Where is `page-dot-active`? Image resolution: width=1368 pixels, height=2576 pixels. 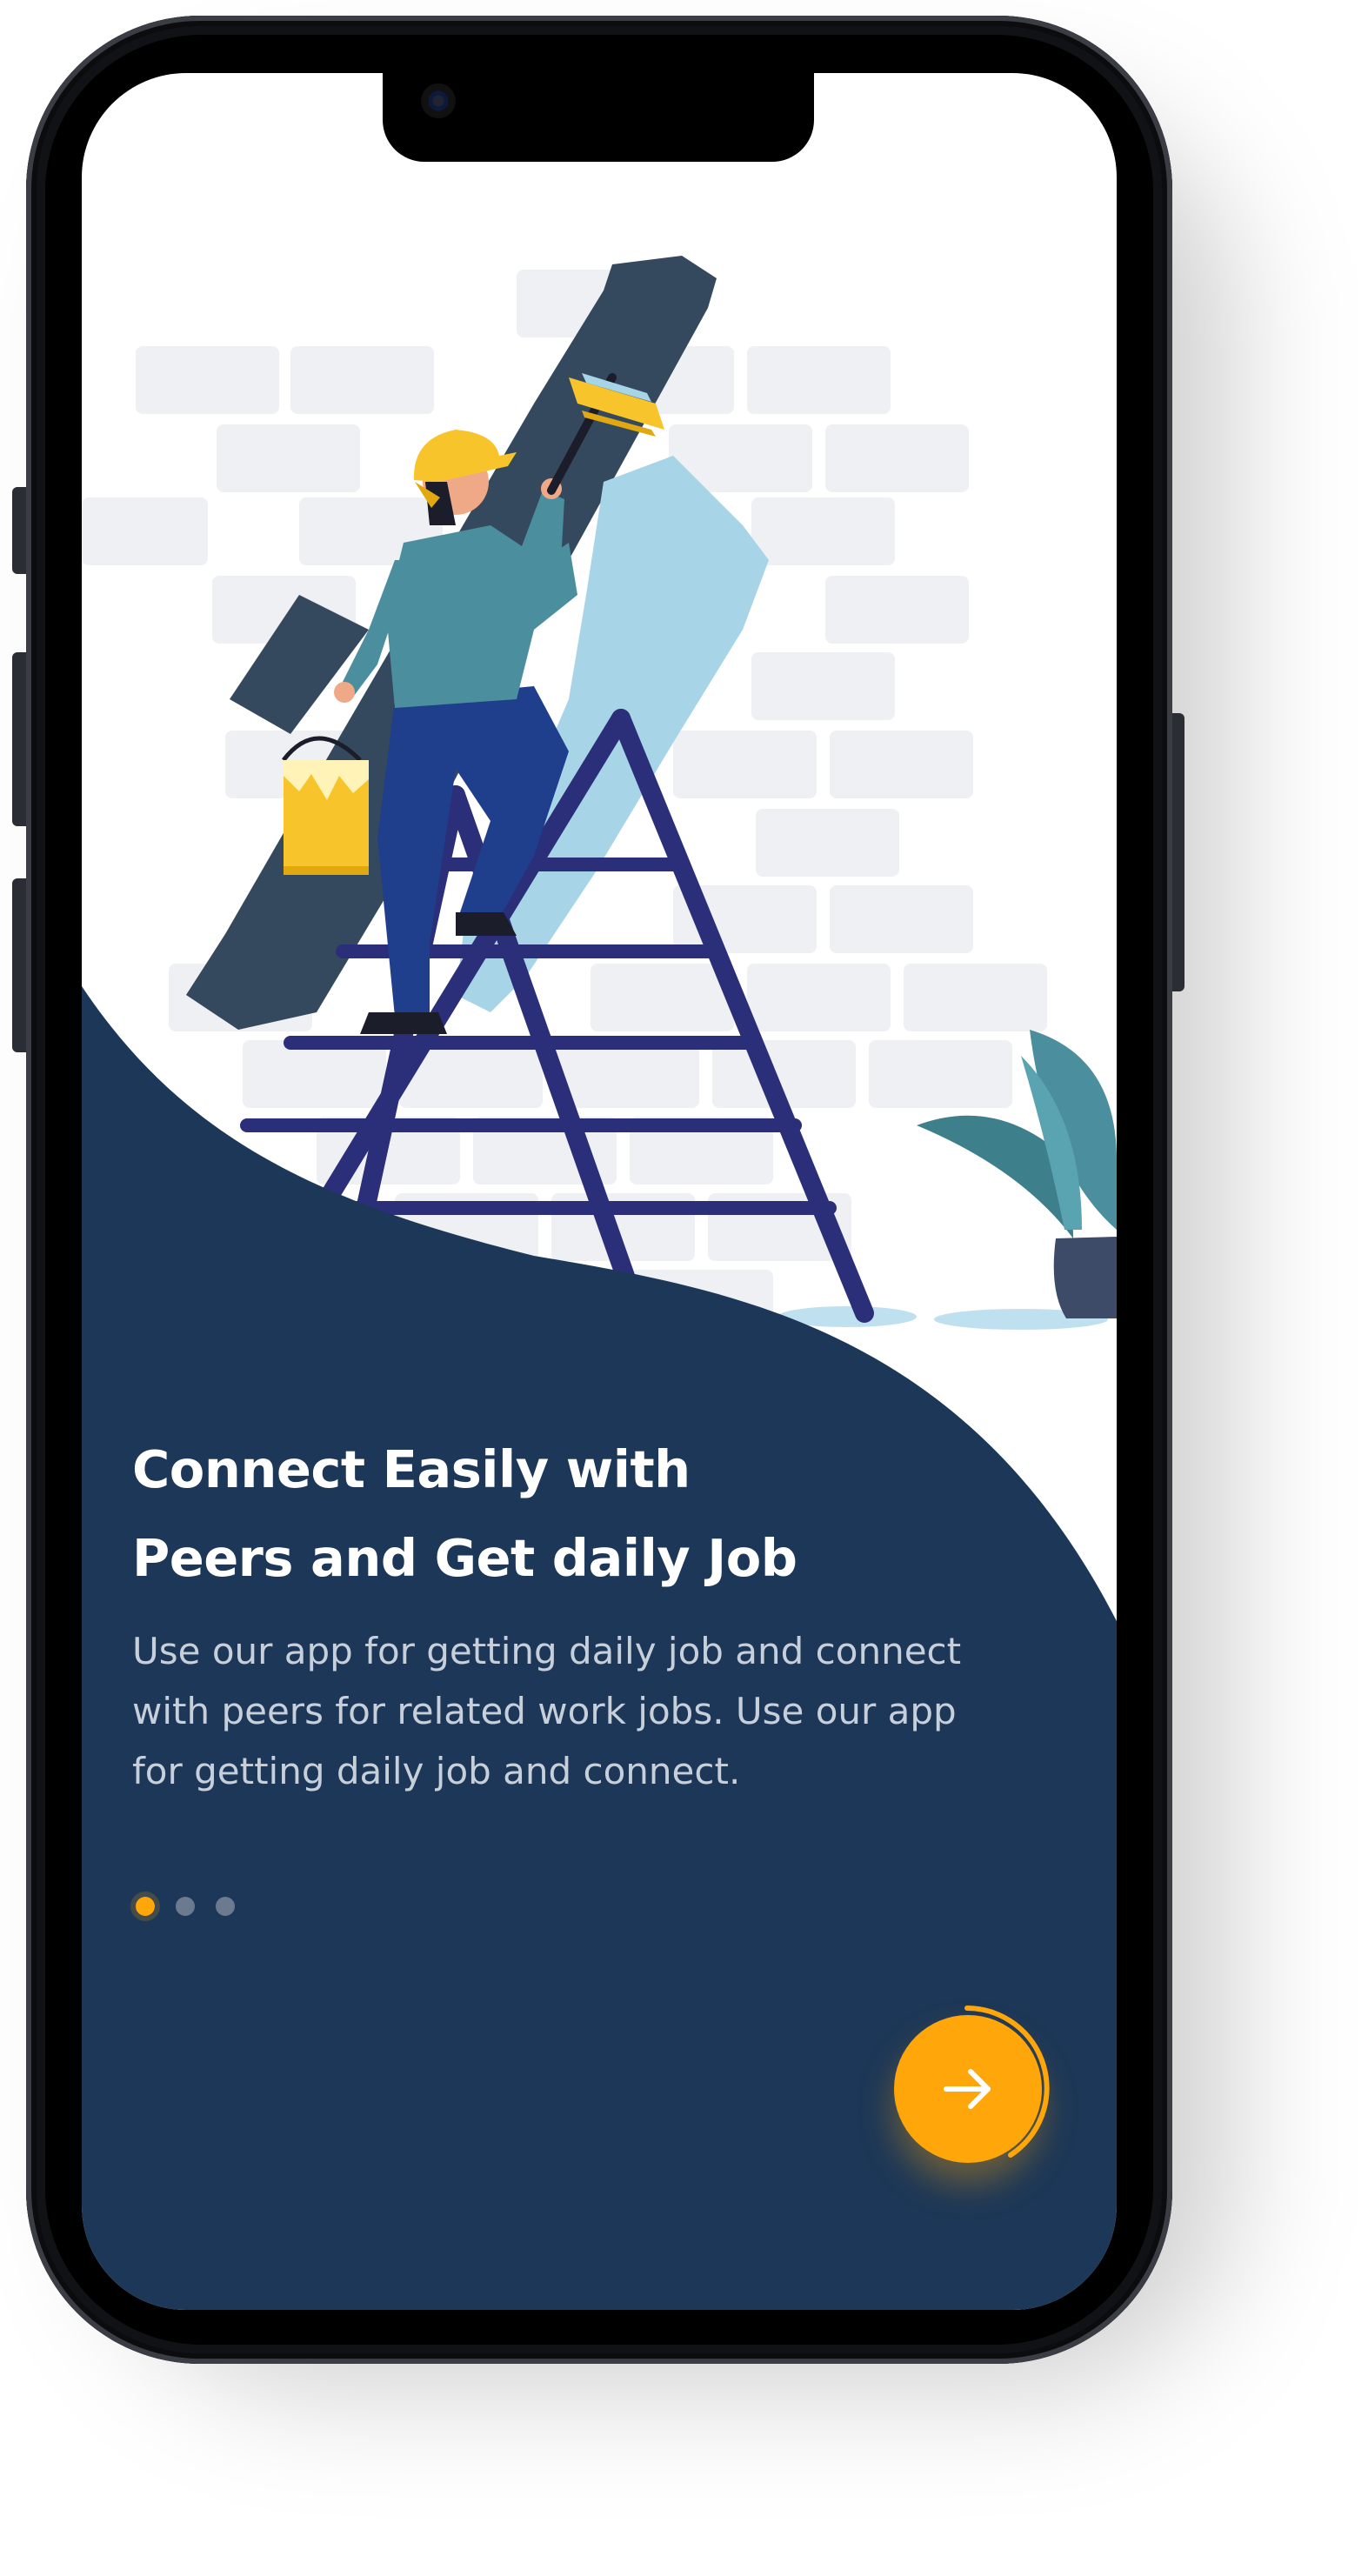
page-dot-active is located at coordinates (146, 1906).